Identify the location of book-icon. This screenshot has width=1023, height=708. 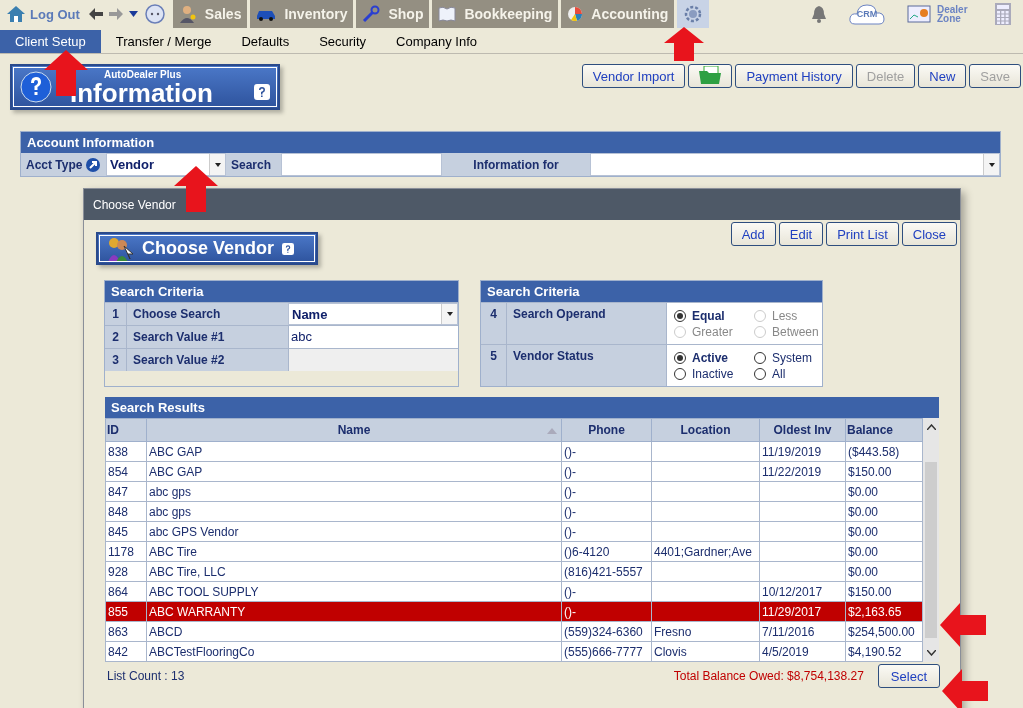
(447, 14).